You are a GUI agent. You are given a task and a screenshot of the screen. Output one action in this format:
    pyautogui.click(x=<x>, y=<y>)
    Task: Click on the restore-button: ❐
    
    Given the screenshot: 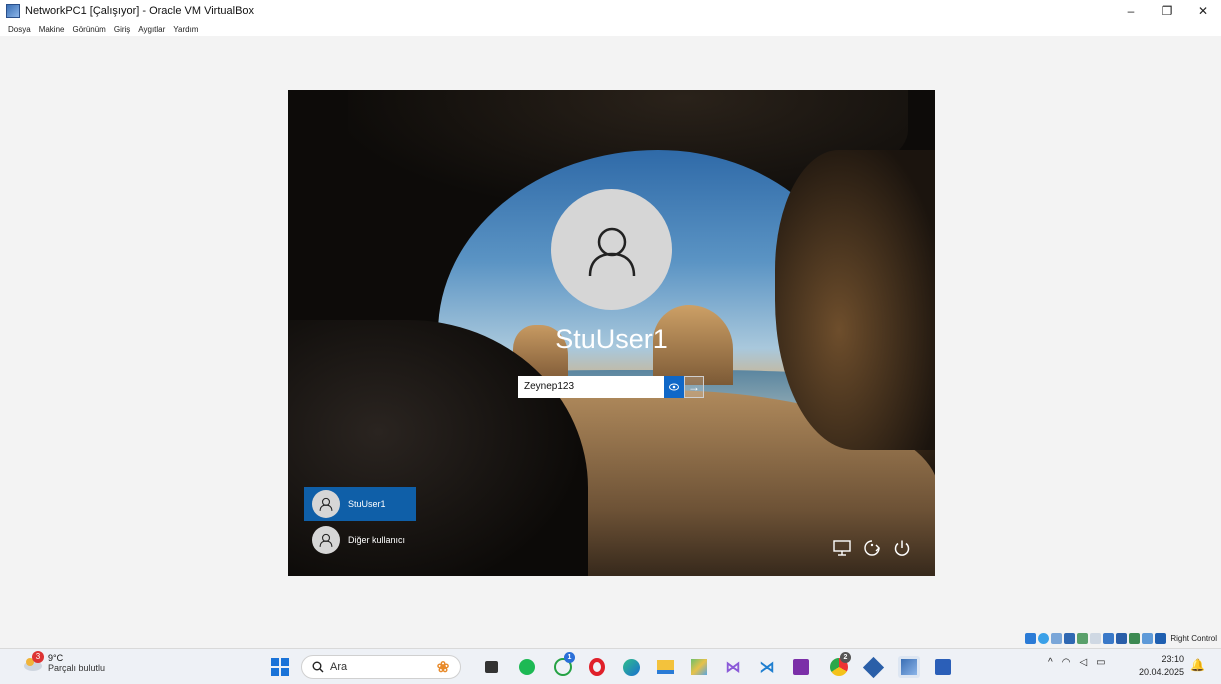 What is the action you would take?
    pyautogui.click(x=1167, y=11)
    